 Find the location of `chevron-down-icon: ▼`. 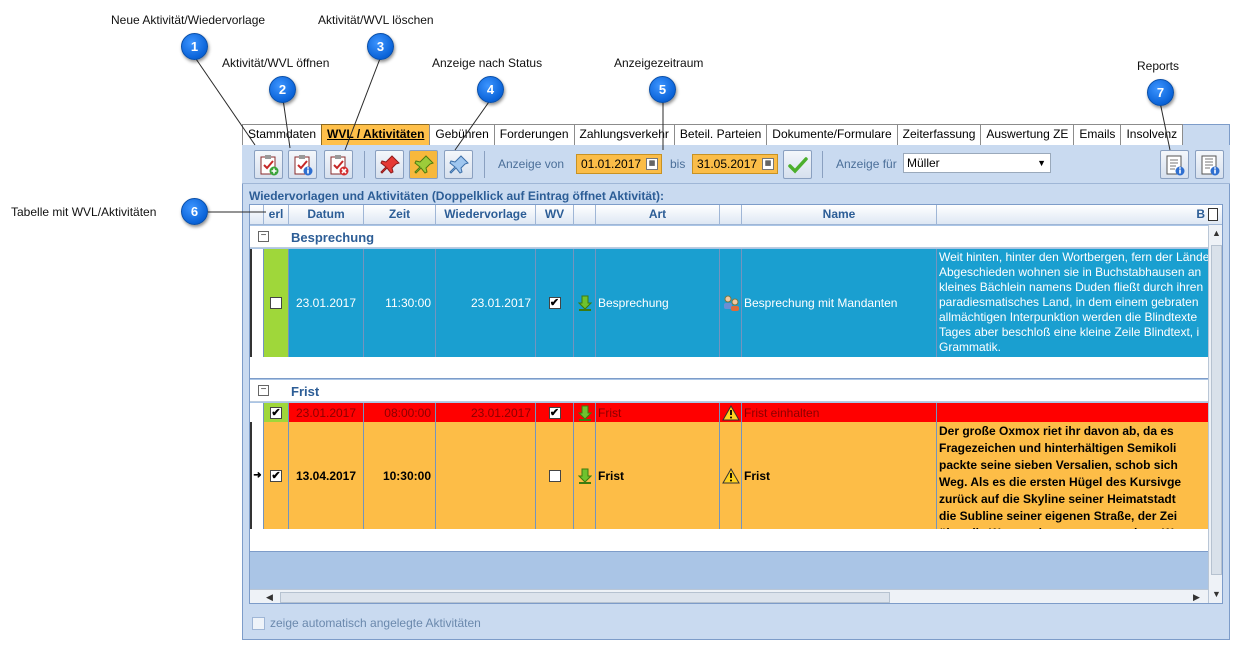

chevron-down-icon: ▼ is located at coordinates (1041, 163).